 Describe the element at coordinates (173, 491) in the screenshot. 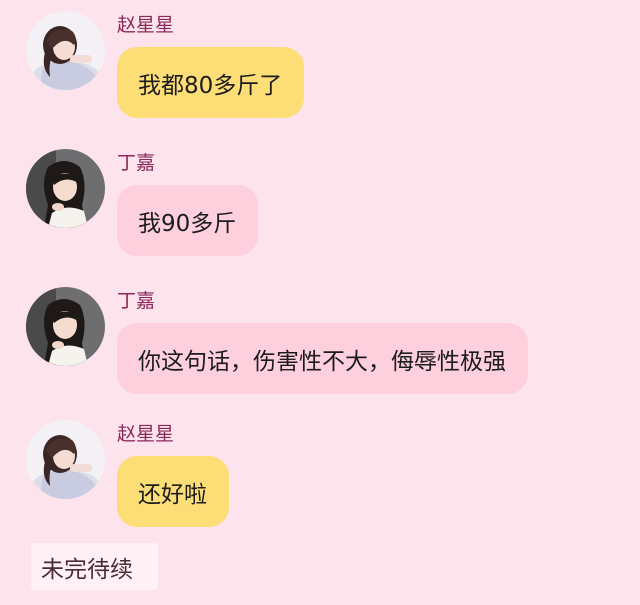

I see `message-bubble: 还好啦` at that location.